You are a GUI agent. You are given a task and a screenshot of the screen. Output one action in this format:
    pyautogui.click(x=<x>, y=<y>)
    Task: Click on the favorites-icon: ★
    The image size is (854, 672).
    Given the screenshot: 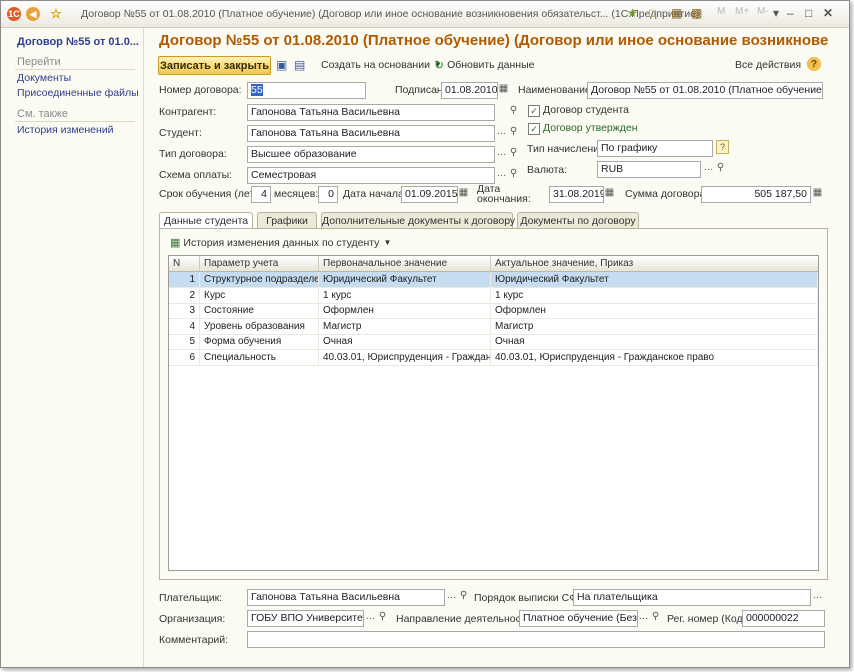 What is the action you would take?
    pyautogui.click(x=632, y=13)
    